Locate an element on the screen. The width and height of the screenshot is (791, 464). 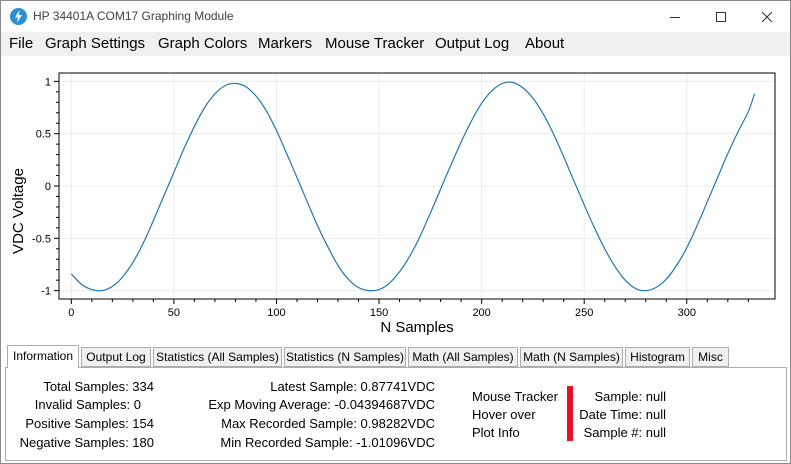
positive-samples: Positive Samples: 154 is located at coordinates (89, 423).